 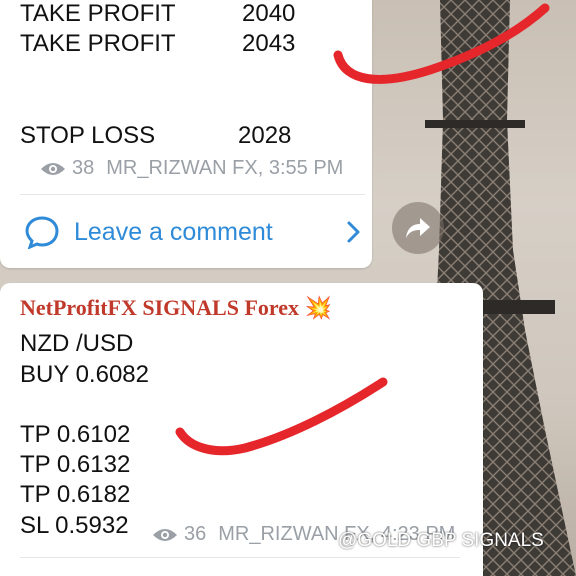 I want to click on view-count: 38, so click(x=83, y=168).